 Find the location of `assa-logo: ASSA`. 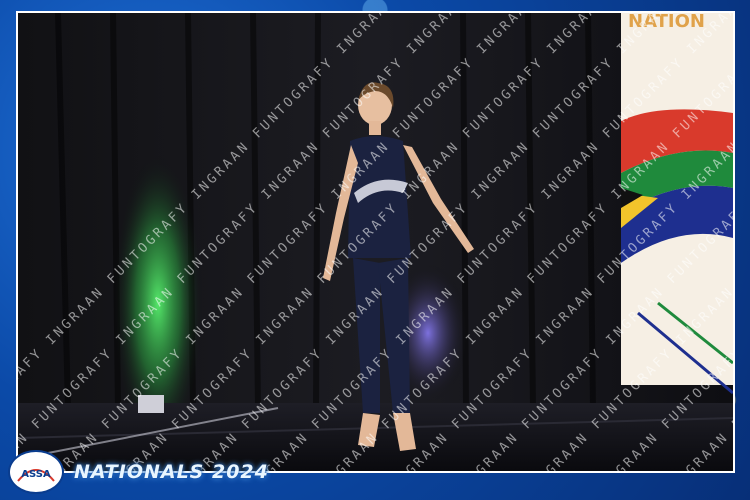

assa-logo: ASSA is located at coordinates (36, 472).